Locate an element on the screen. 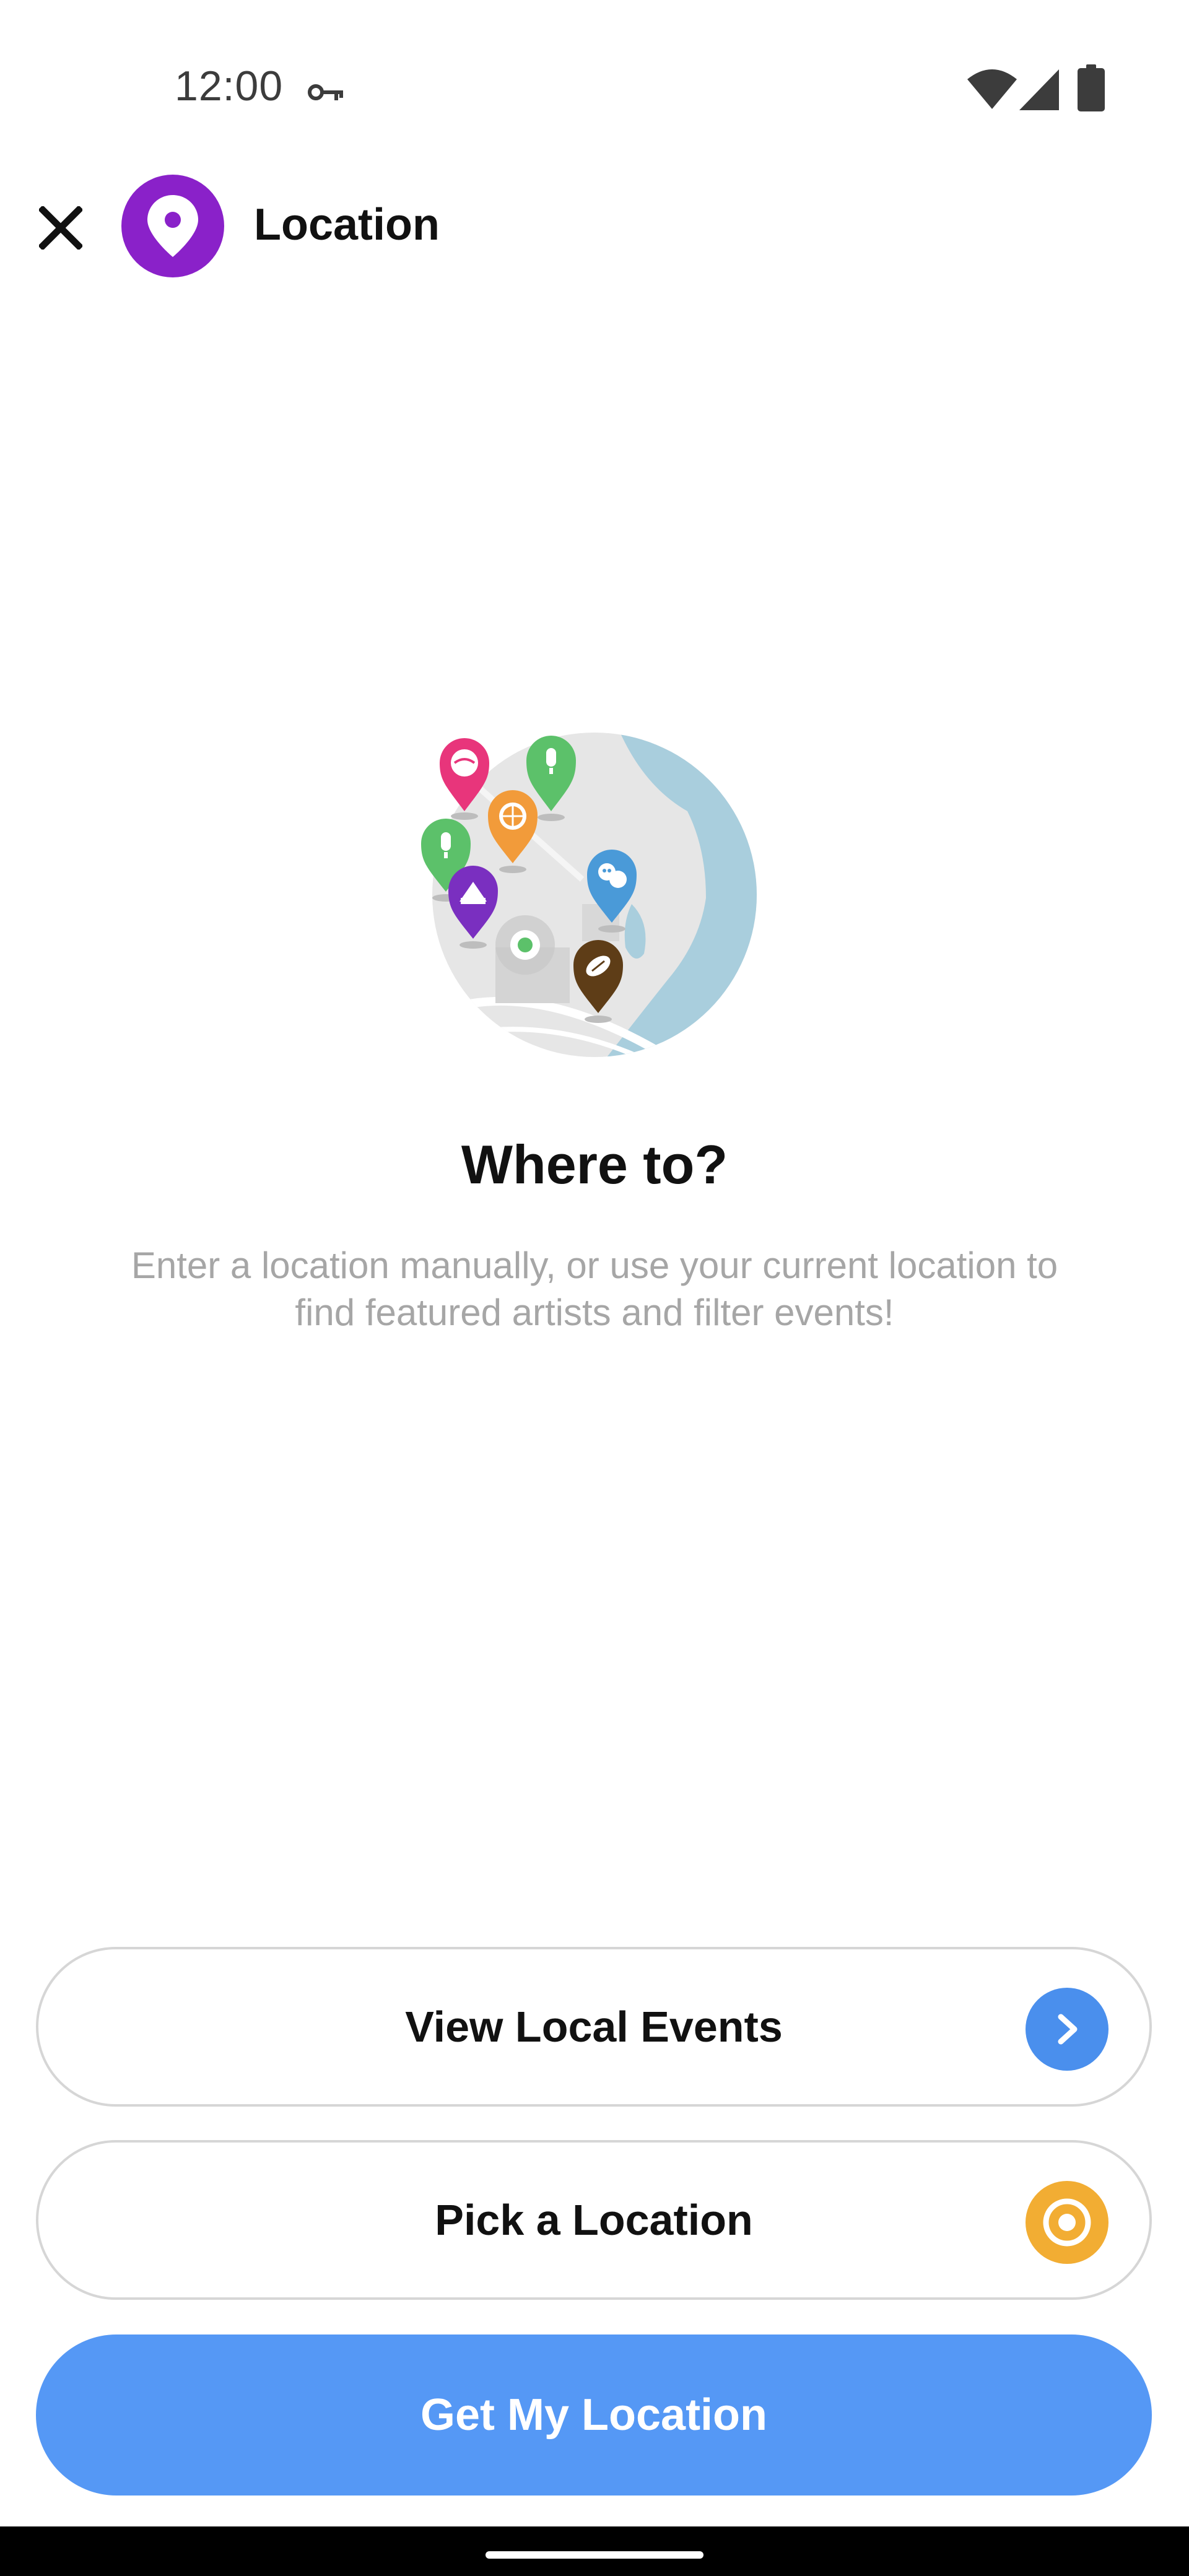 Image resolution: width=1189 pixels, height=2576 pixels. location-pin-icon is located at coordinates (172, 226).